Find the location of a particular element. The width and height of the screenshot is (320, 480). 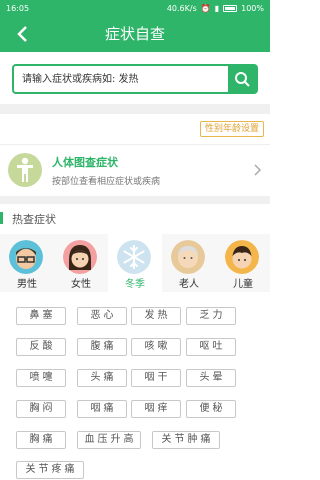

symptom-tag: 头晕 is located at coordinates (211, 378).